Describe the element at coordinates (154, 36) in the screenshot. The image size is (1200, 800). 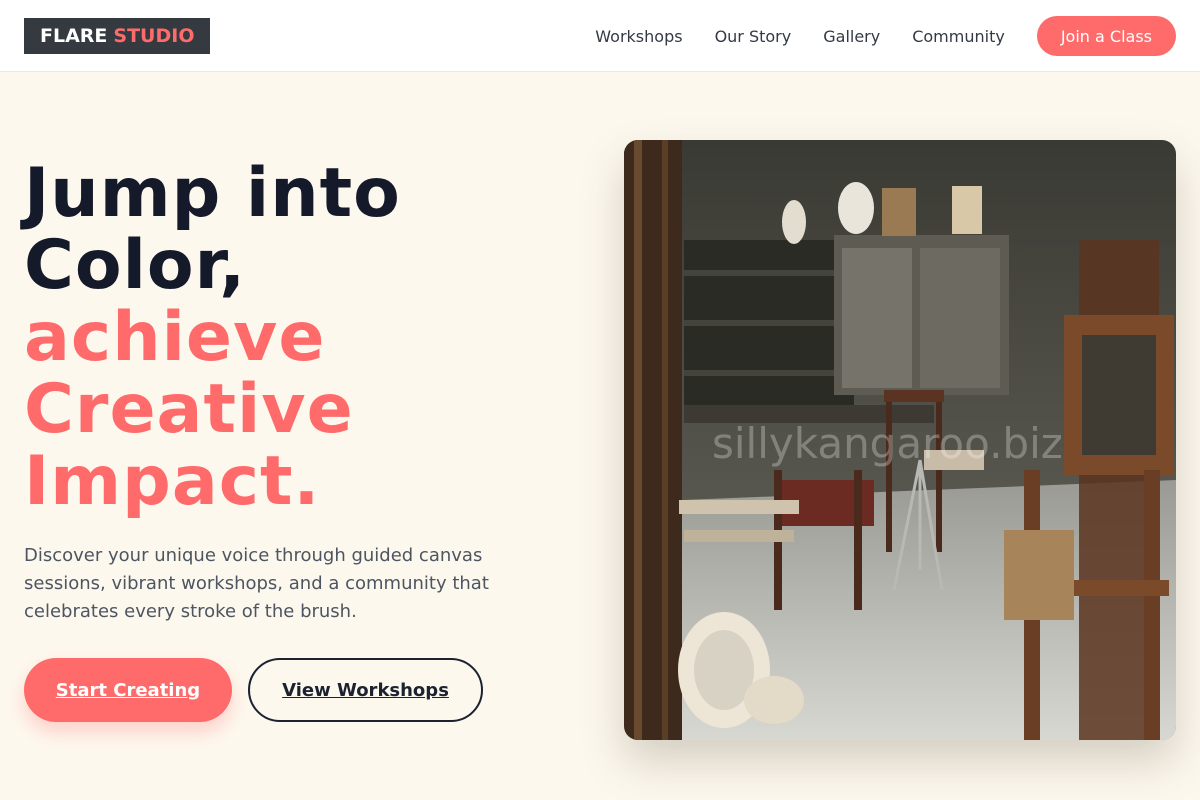
I see `brand-name-second: STUDIO` at that location.